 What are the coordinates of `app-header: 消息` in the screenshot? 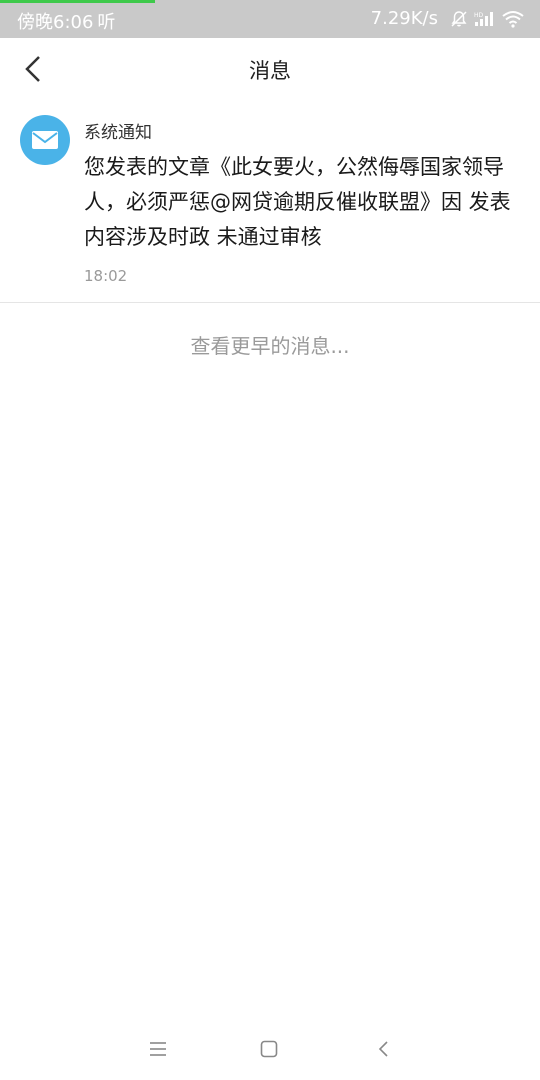 It's located at (270, 69).